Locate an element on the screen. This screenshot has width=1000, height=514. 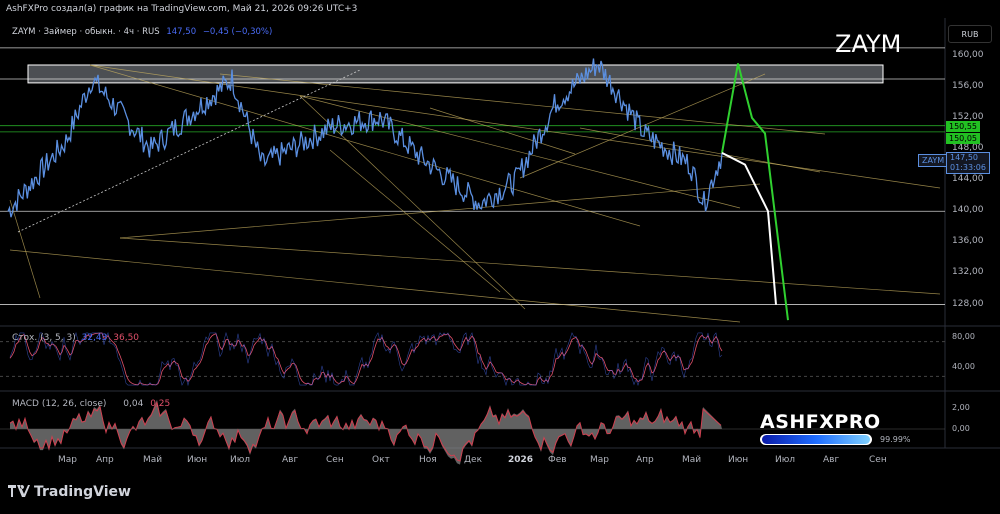
progress-bar is located at coordinates (816, 439).